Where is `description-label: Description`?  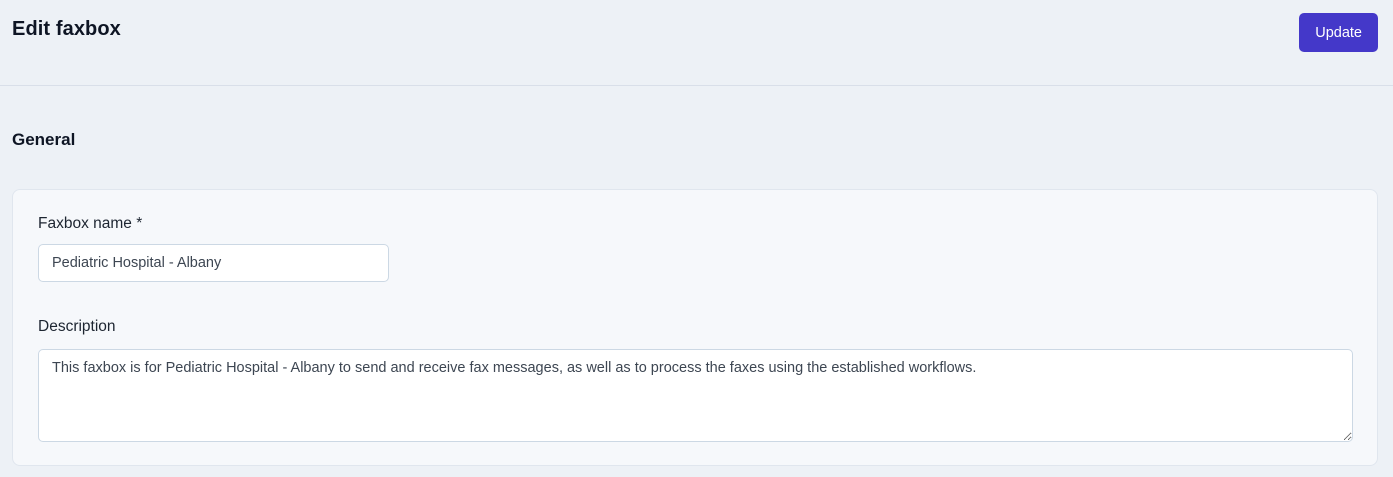
description-label: Description is located at coordinates (77, 326).